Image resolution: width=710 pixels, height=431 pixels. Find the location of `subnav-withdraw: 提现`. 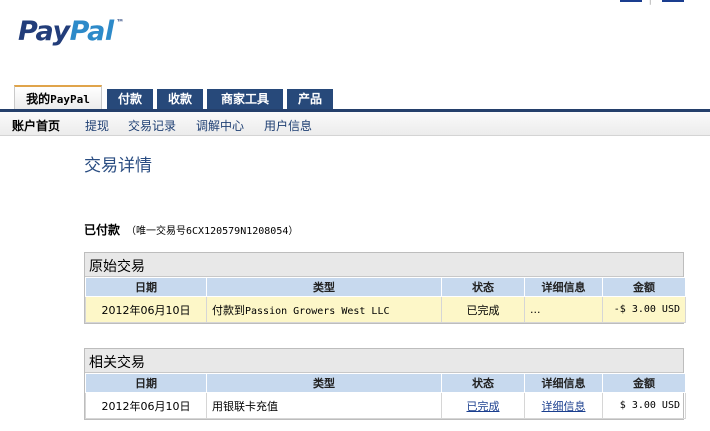

subnav-withdraw: 提现 is located at coordinates (97, 125).